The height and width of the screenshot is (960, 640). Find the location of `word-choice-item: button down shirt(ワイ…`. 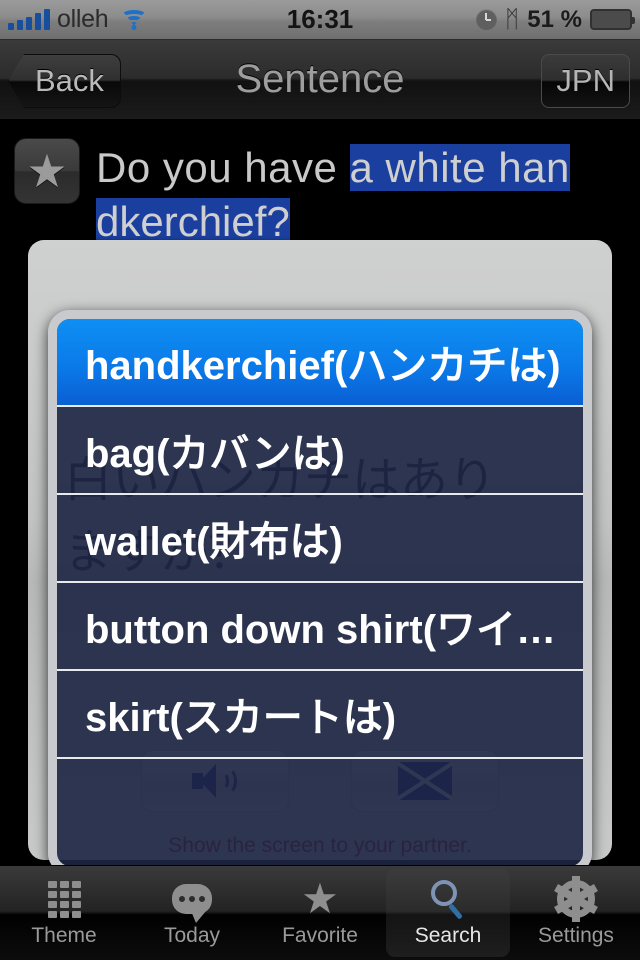

word-choice-item: button down shirt(ワイ… is located at coordinates (320, 627).